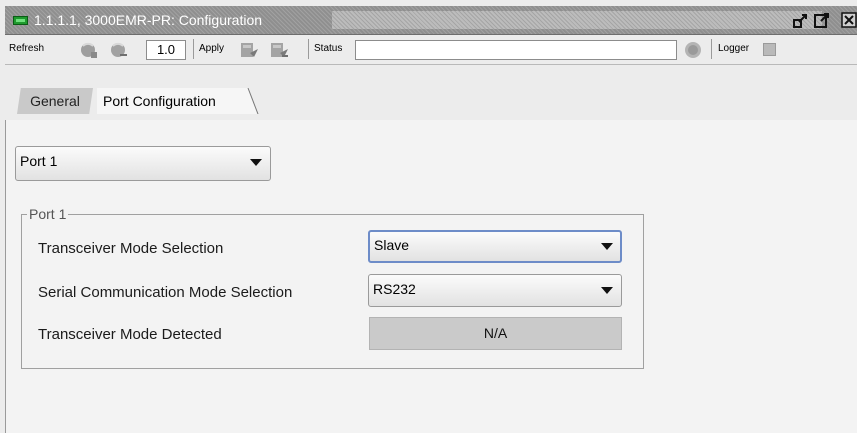 Image resolution: width=857 pixels, height=433 pixels. I want to click on toolbar: Refresh 1.0 Apply Status Logger, so click(431, 50).